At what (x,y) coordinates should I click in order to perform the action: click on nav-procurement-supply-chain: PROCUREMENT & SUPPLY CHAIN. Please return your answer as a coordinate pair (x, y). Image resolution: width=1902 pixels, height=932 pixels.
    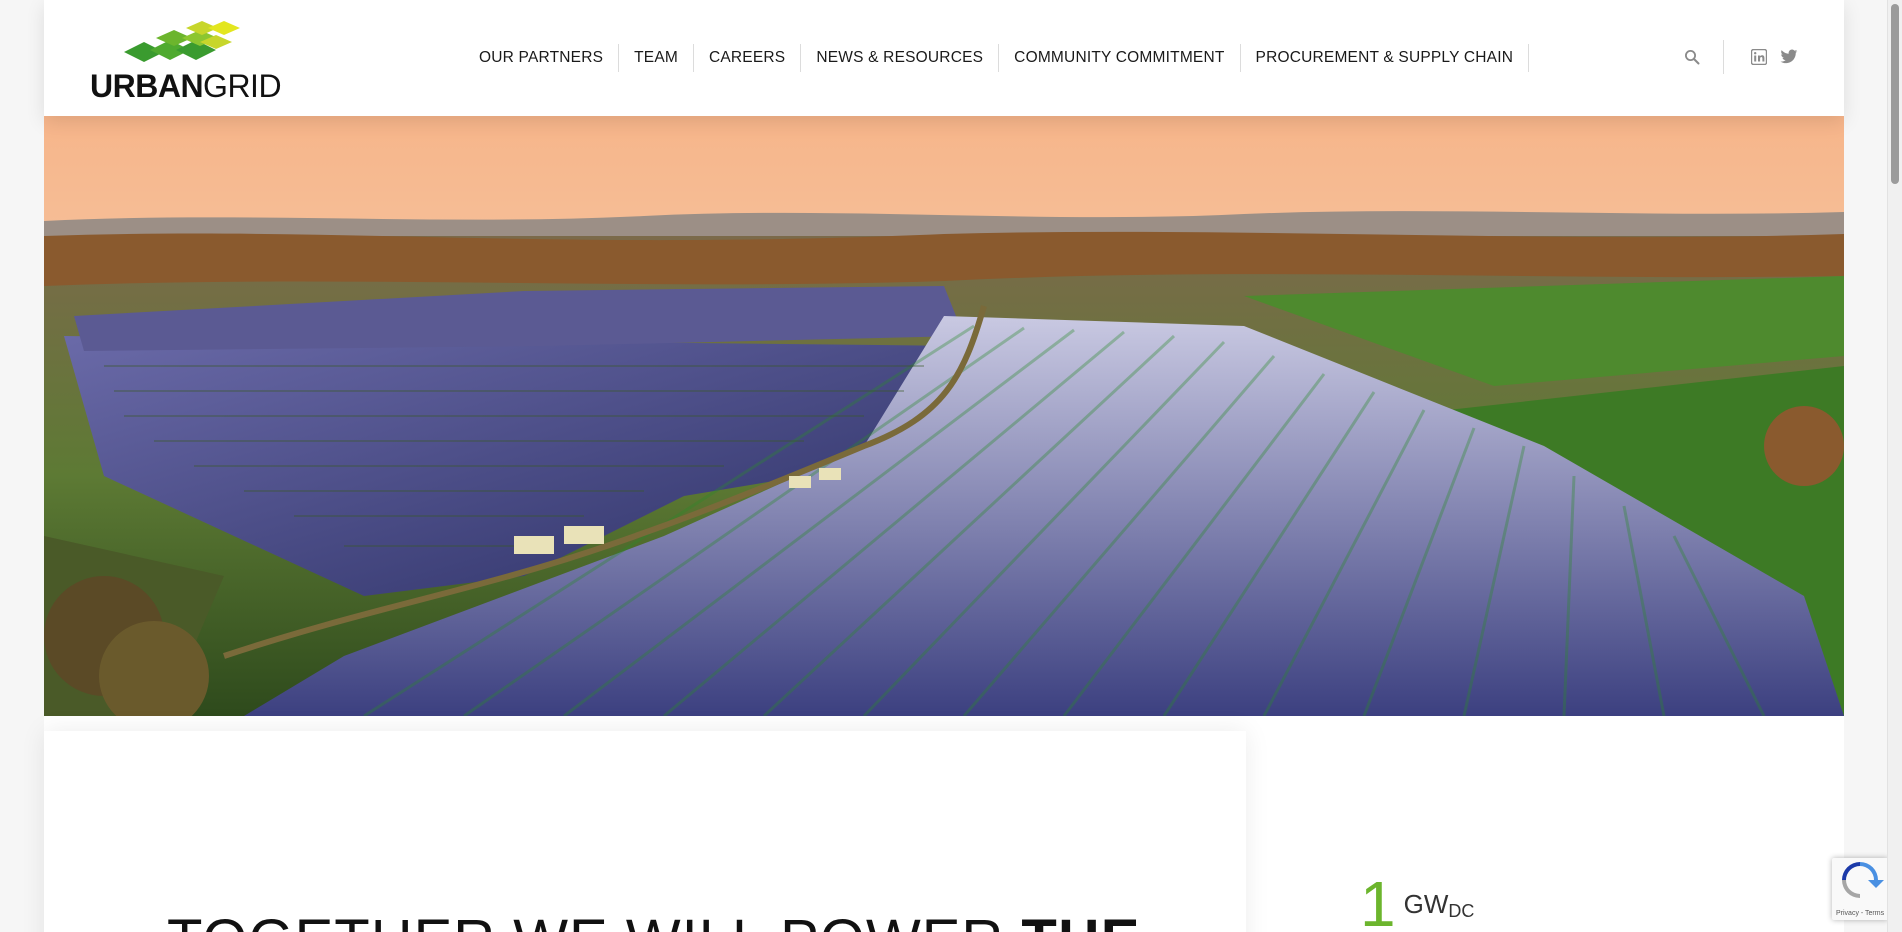
    Looking at the image, I should click on (1385, 58).